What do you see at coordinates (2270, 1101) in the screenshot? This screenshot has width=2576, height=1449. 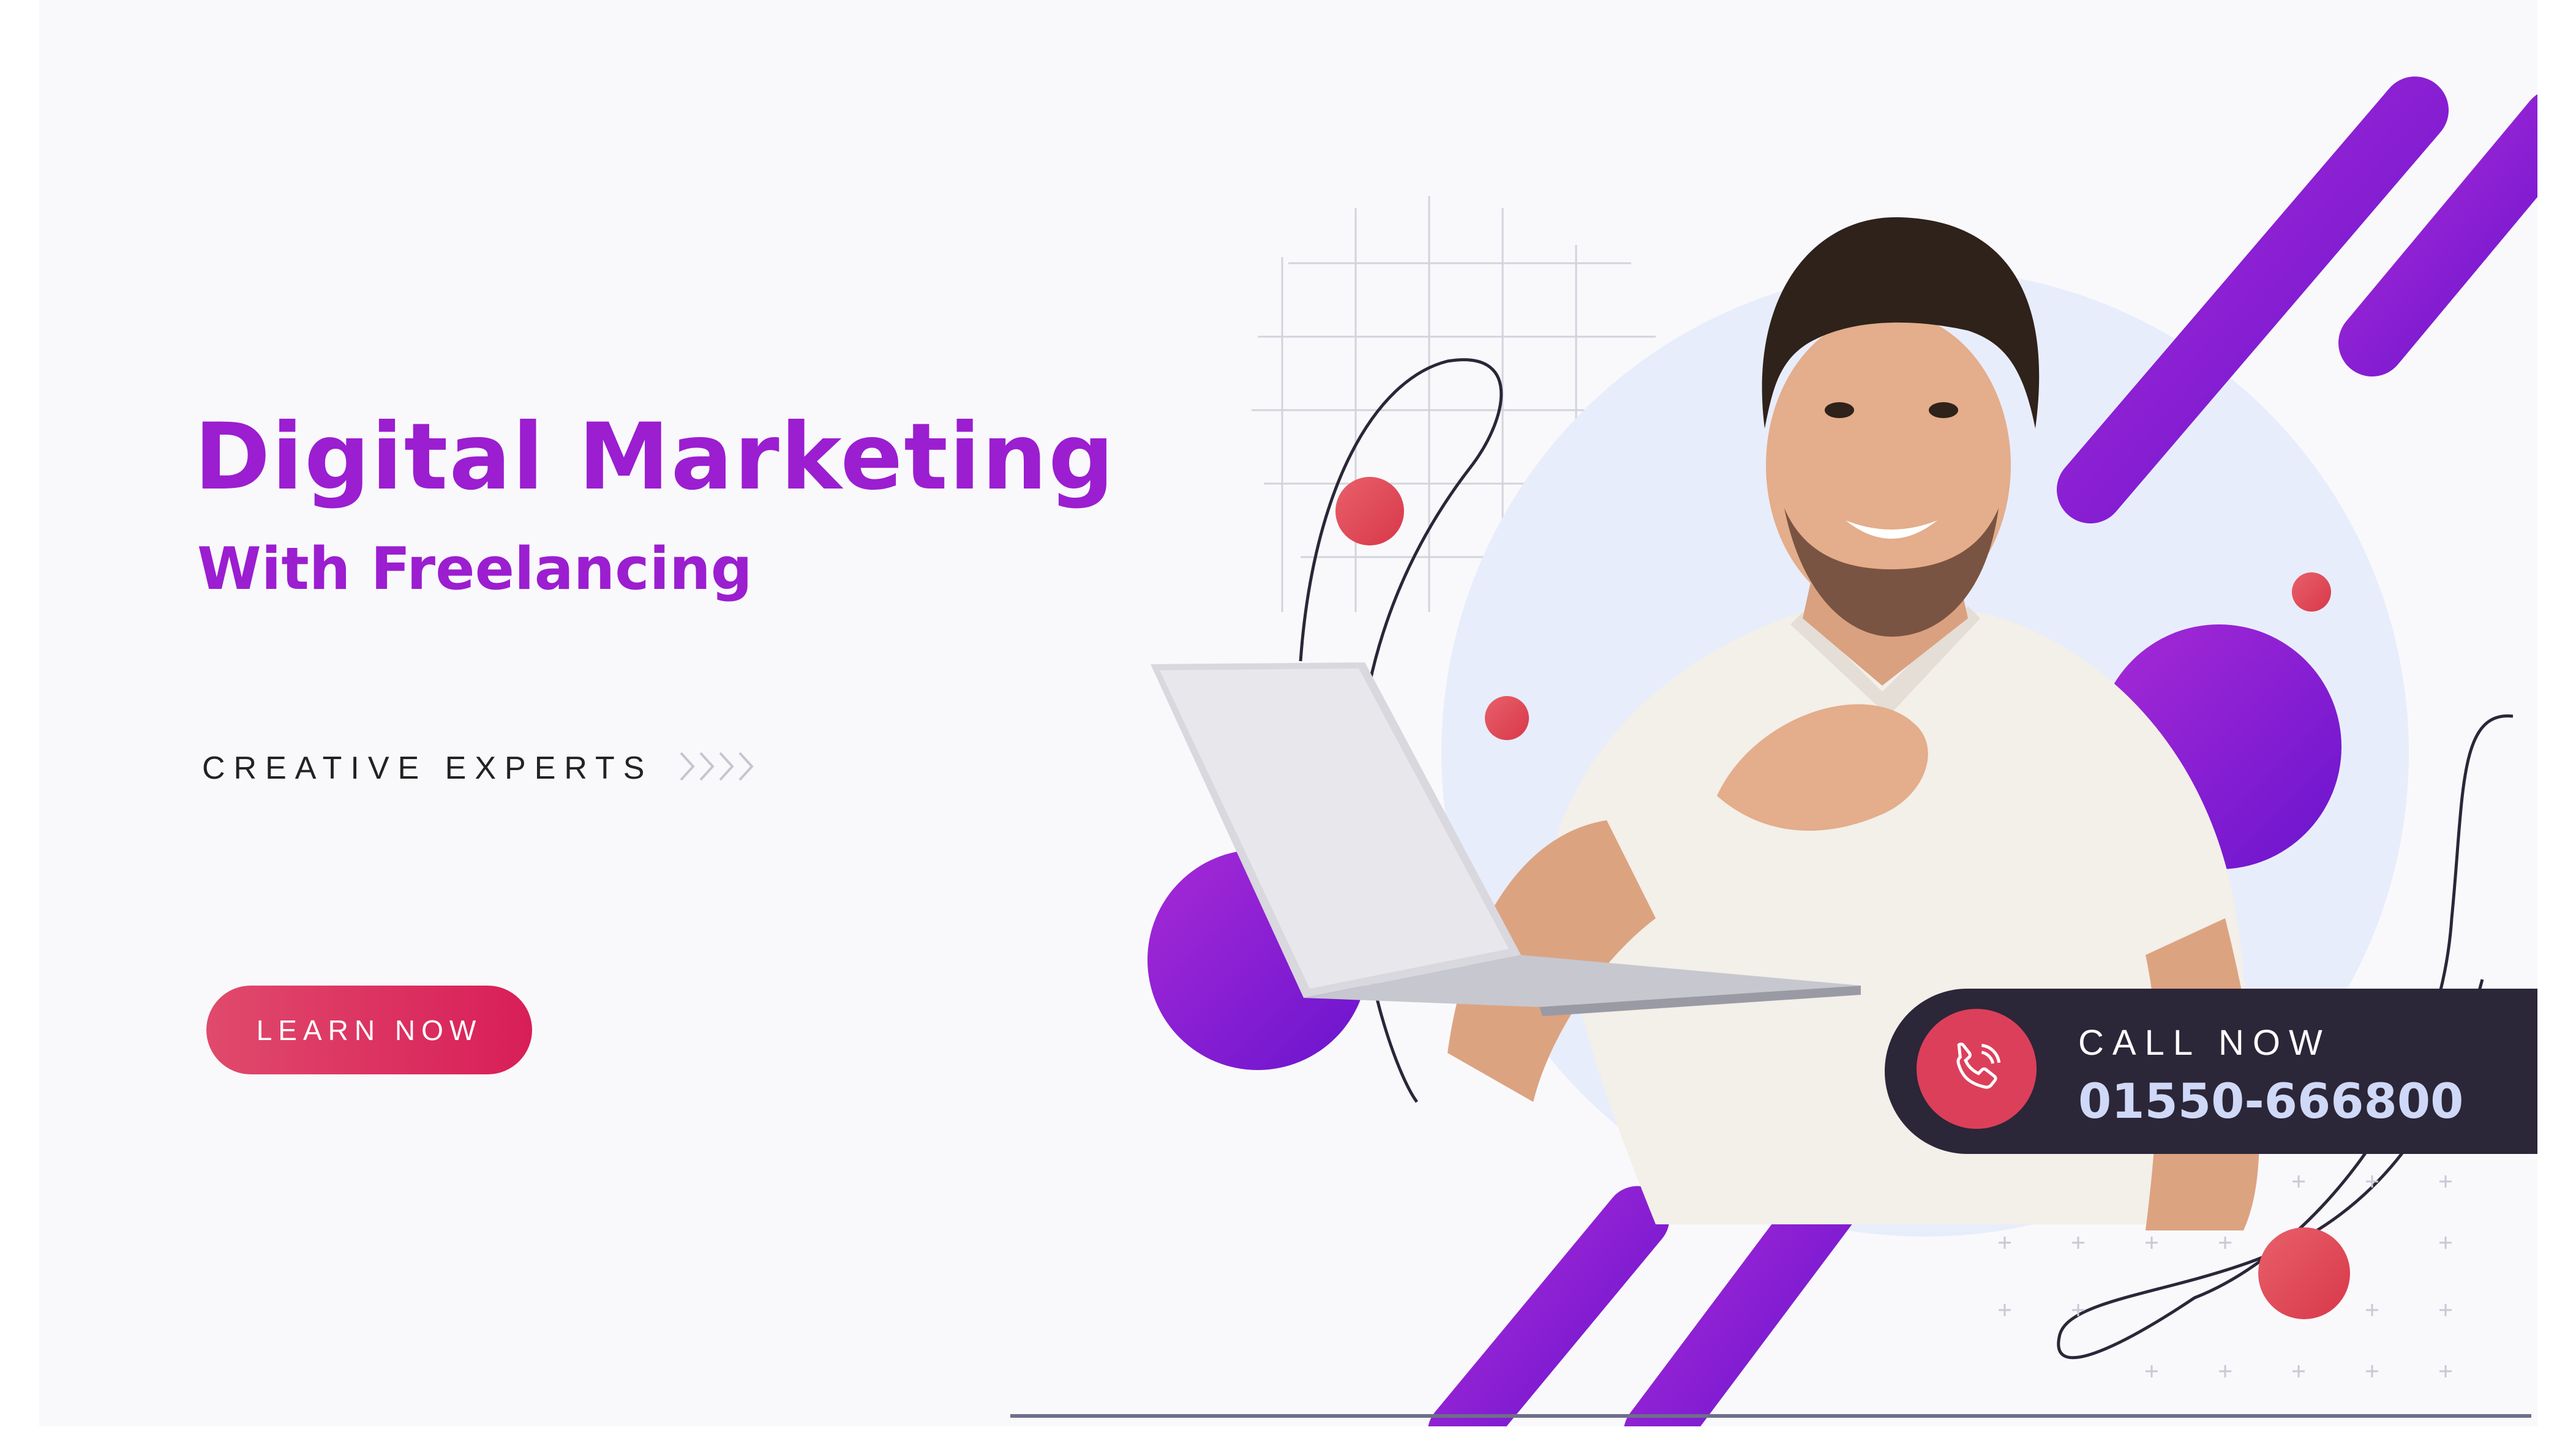 I see `phone-number: 01550-666800` at bounding box center [2270, 1101].